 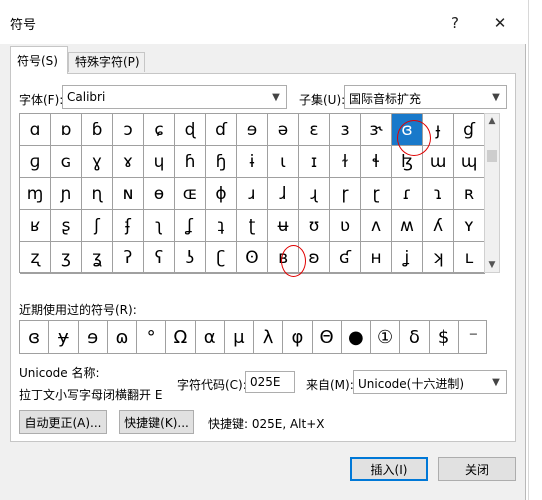 I want to click on symbol-cell: ʝ, so click(x=407, y=258).